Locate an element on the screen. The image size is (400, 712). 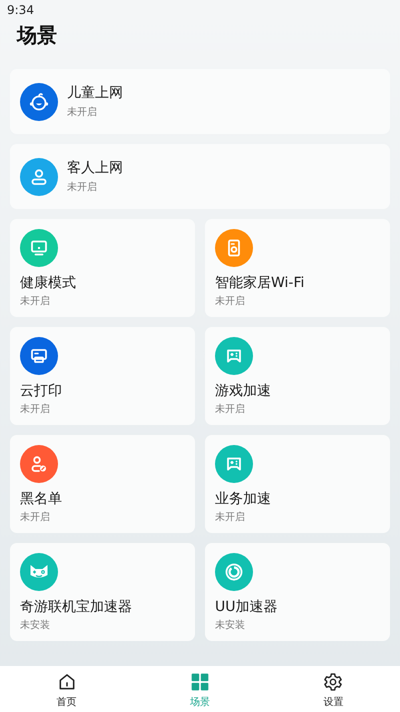
scene-card: 黑名单 未开启 is located at coordinates (102, 484).